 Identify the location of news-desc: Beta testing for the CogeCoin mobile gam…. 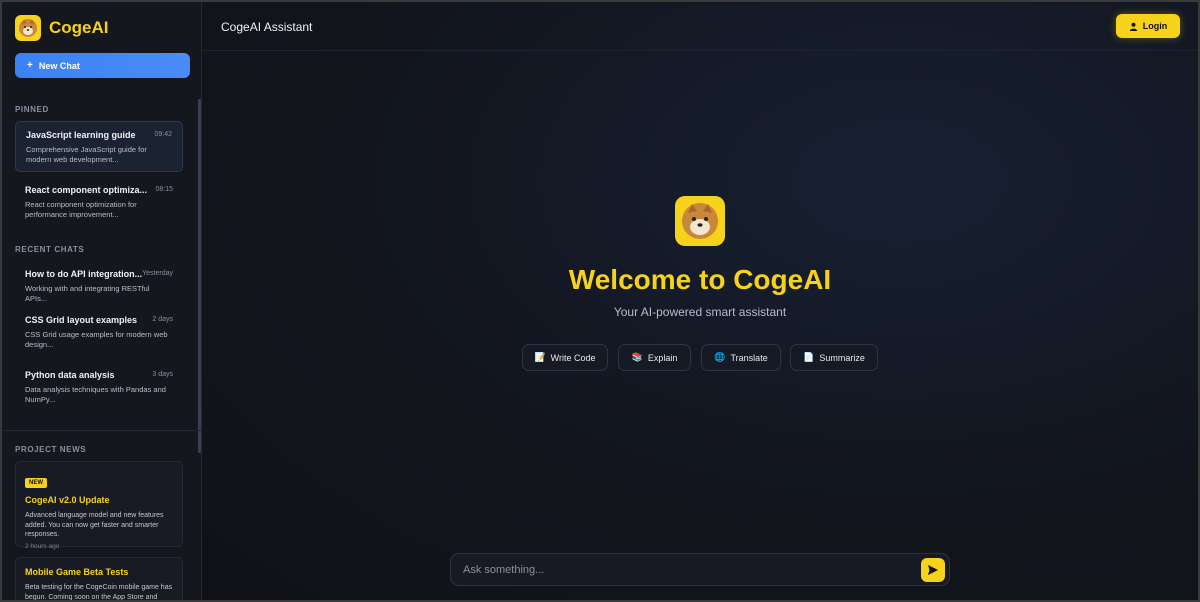
(99, 592).